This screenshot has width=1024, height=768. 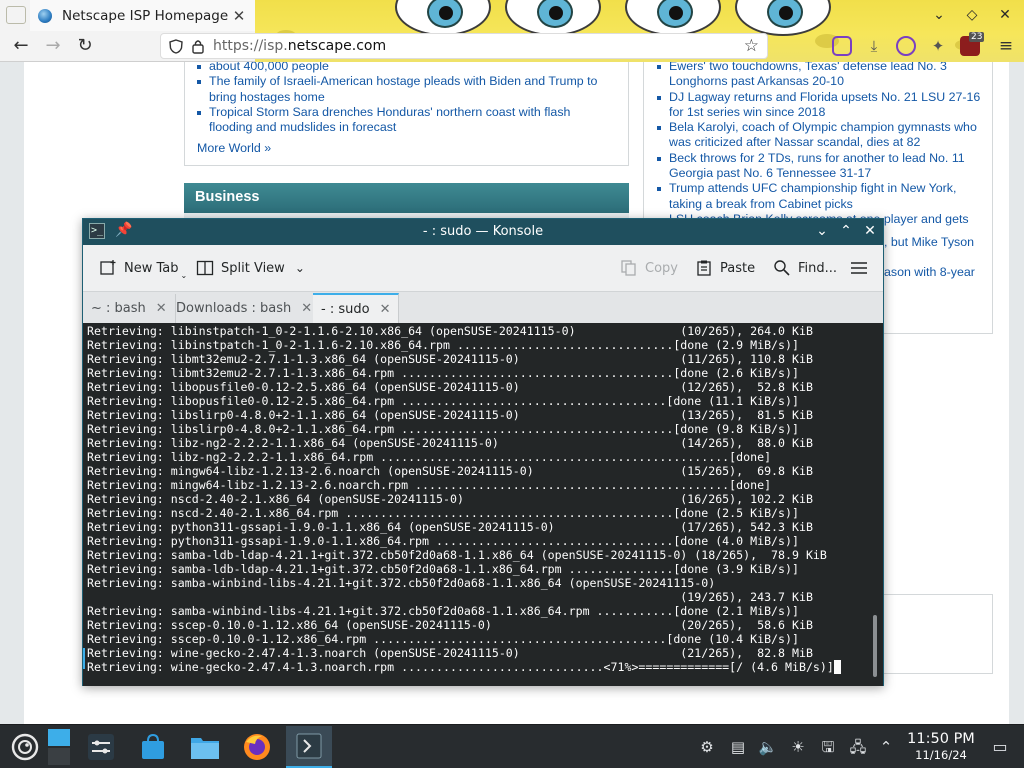 What do you see at coordinates (1006, 46) in the screenshot?
I see `menu-icon: ≡` at bounding box center [1006, 46].